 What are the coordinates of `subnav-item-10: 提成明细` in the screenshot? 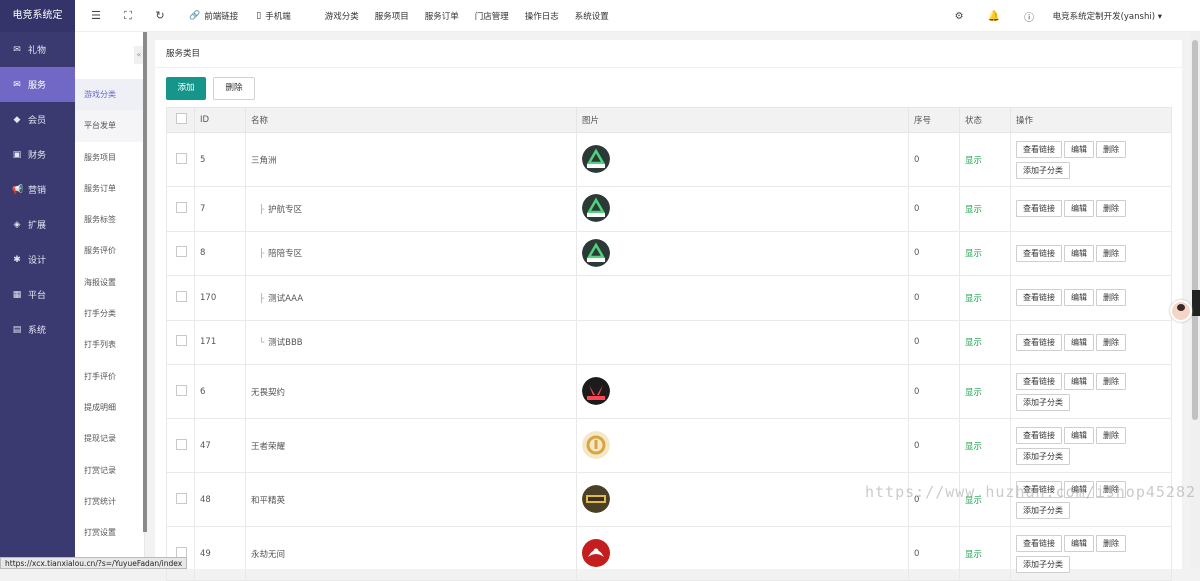 It's located at (109, 407).